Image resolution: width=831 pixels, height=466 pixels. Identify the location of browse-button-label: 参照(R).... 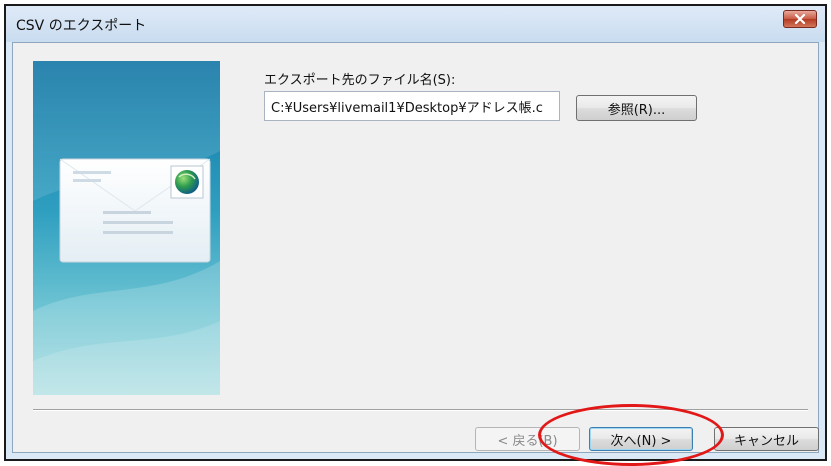
(636, 110).